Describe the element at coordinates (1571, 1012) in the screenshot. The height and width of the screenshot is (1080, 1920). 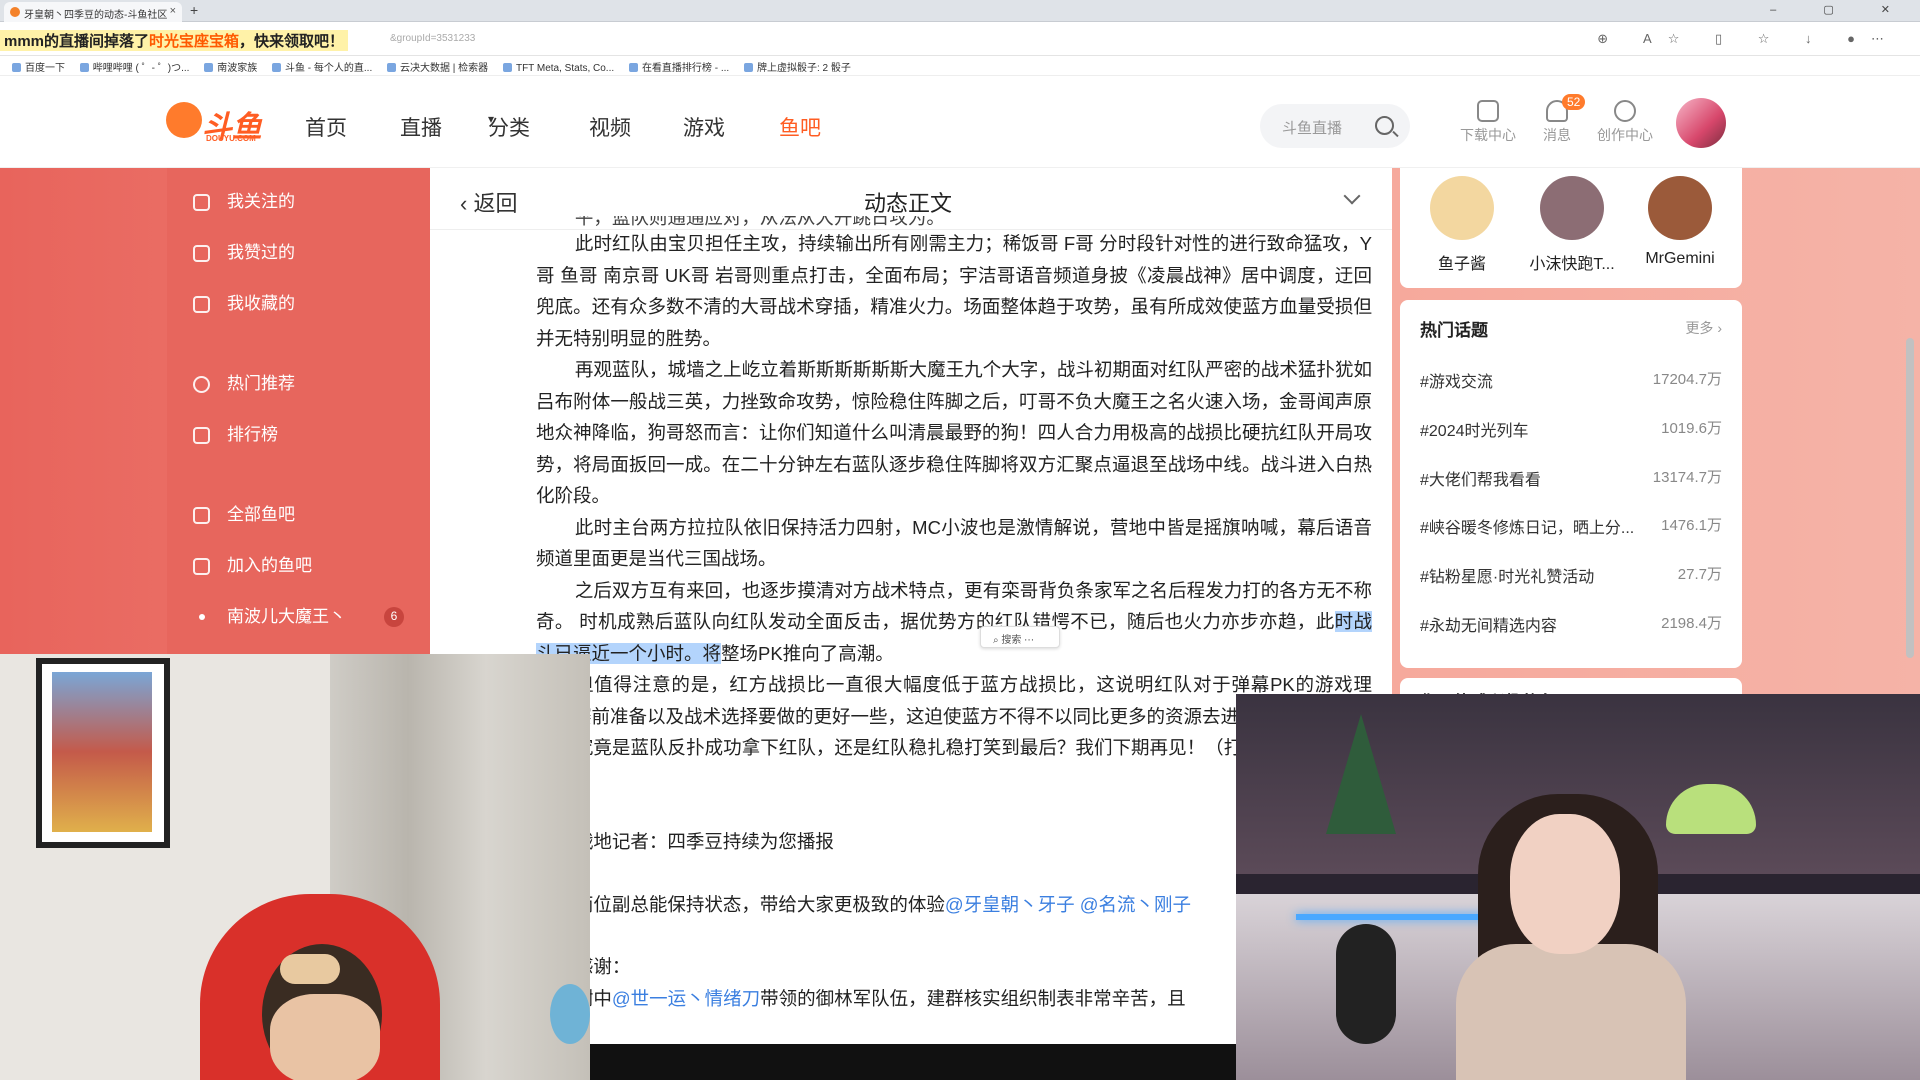
I see `streamer-body` at that location.